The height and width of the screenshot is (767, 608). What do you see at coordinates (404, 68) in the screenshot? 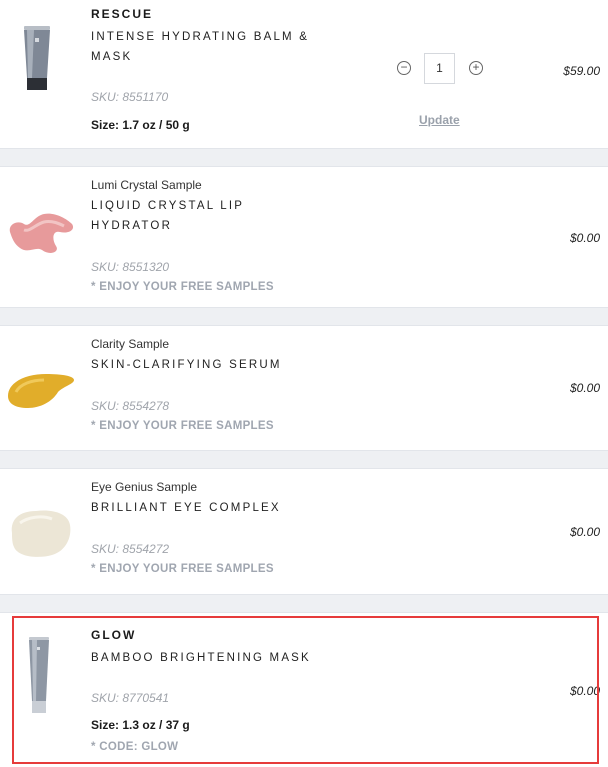
I see `decrease-quantity-button: −` at bounding box center [404, 68].